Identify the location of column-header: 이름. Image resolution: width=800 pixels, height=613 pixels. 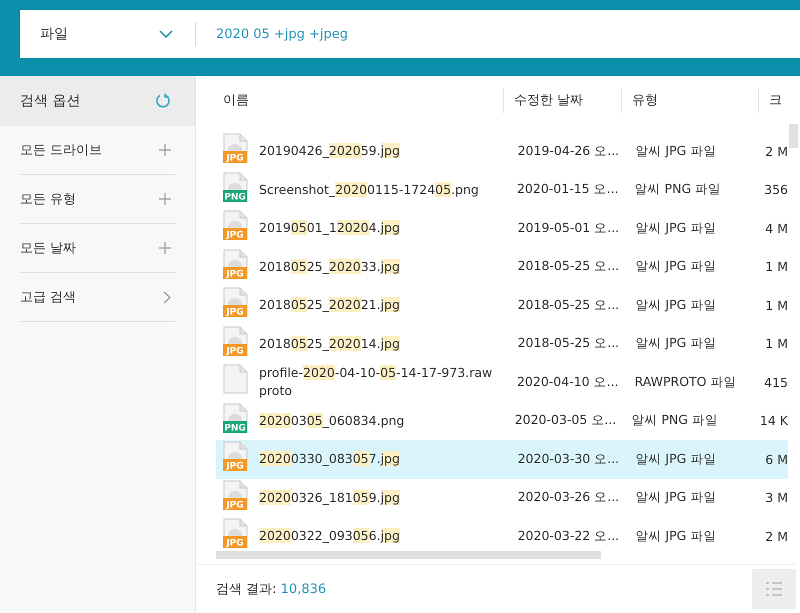
(363, 101).